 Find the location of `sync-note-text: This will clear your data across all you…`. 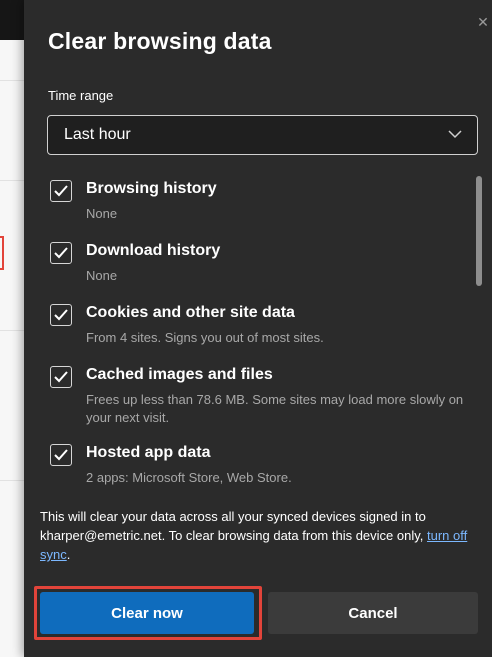

sync-note-text: This will clear your data across all you… is located at coordinates (233, 526).